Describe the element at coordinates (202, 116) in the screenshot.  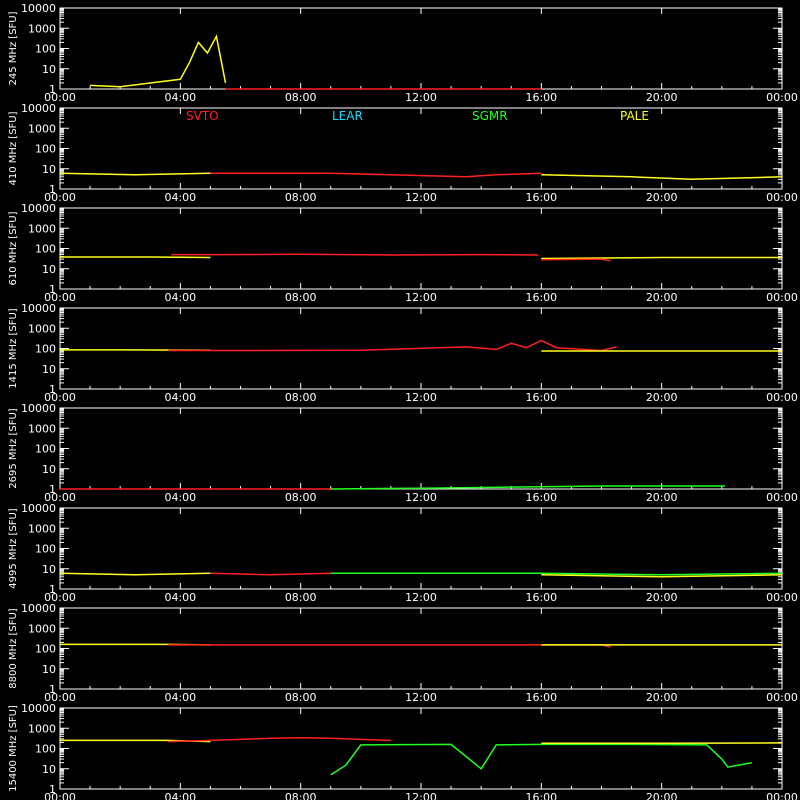
I see `legend-svto: SVTO` at that location.